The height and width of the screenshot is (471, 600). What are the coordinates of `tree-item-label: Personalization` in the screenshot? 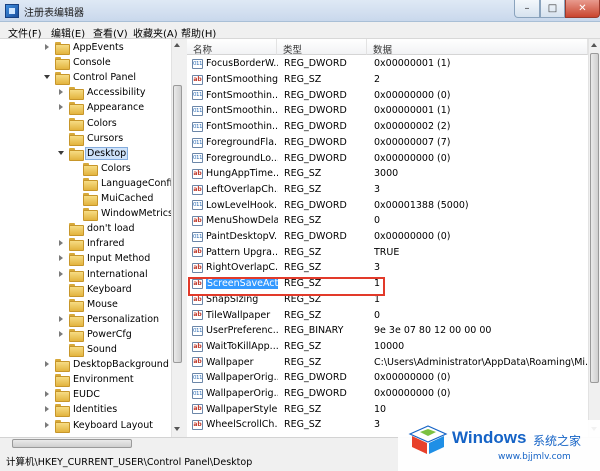 It's located at (123, 319).